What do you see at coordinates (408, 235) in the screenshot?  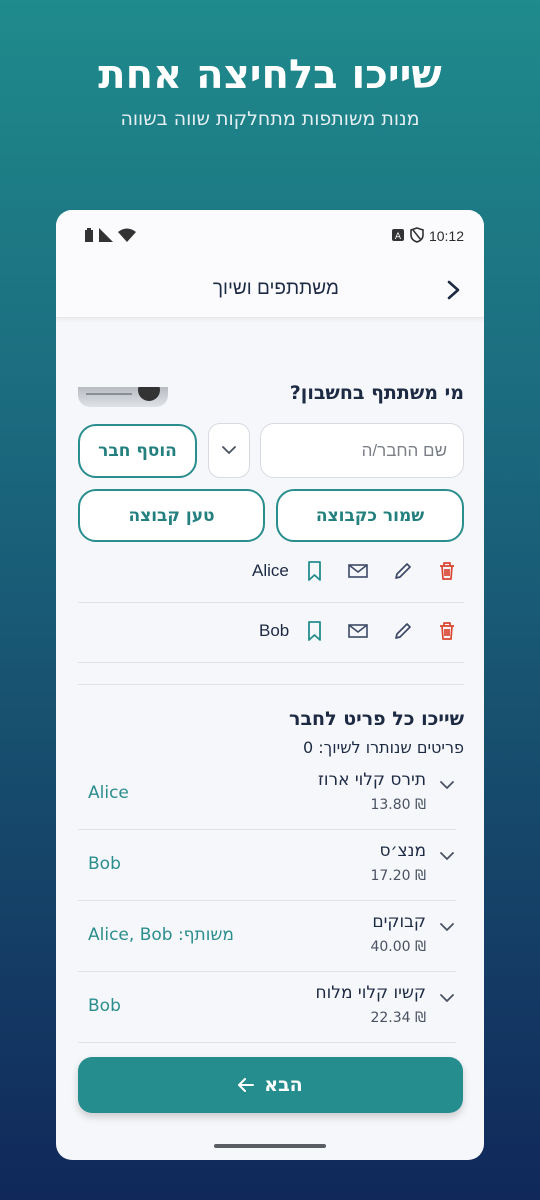 I see `status-icons-right: A` at bounding box center [408, 235].